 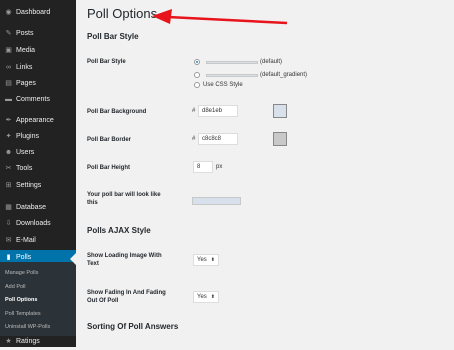 What do you see at coordinates (162, 16) in the screenshot?
I see `arrow-head` at bounding box center [162, 16].